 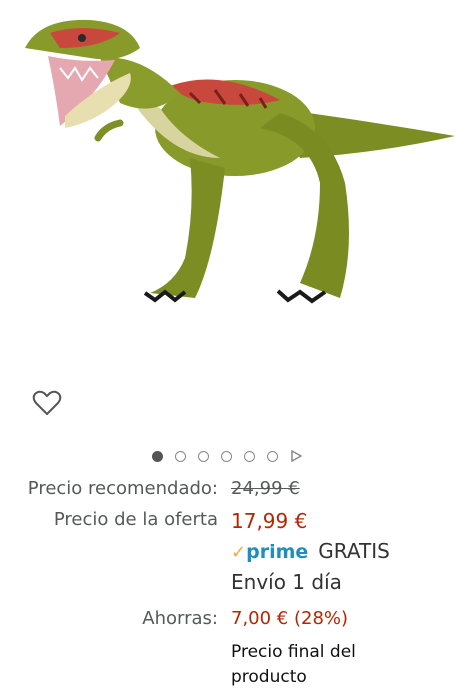 I want to click on wishlist-button, so click(x=47, y=403).